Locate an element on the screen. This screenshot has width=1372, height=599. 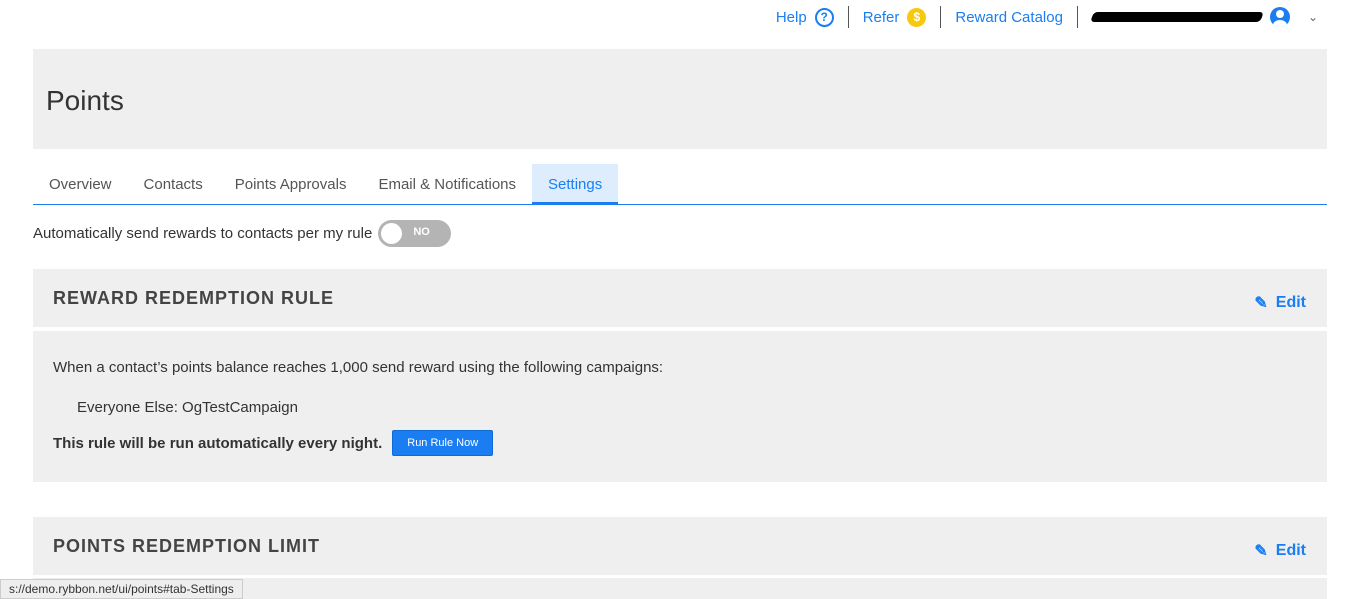
user-icon is located at coordinates (1279, 17).